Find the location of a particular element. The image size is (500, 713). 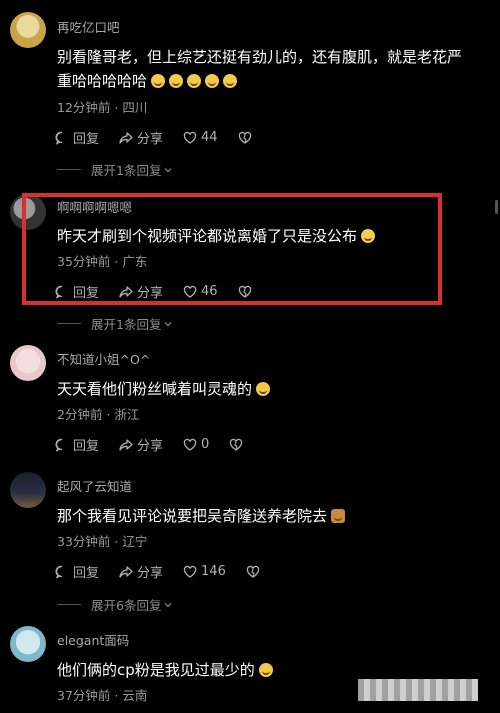

like-count: 44 is located at coordinates (209, 137).